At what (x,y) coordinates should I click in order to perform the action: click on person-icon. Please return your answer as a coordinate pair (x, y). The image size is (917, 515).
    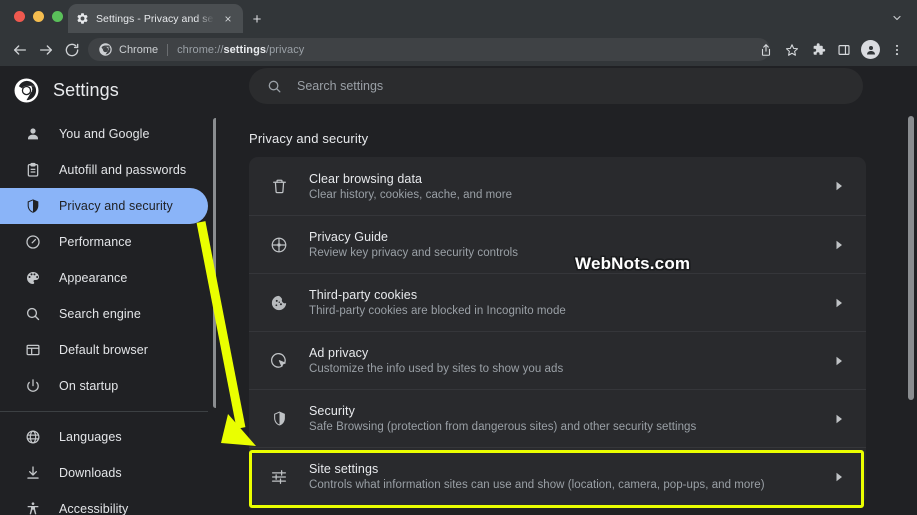
    Looking at the image, I should click on (32, 134).